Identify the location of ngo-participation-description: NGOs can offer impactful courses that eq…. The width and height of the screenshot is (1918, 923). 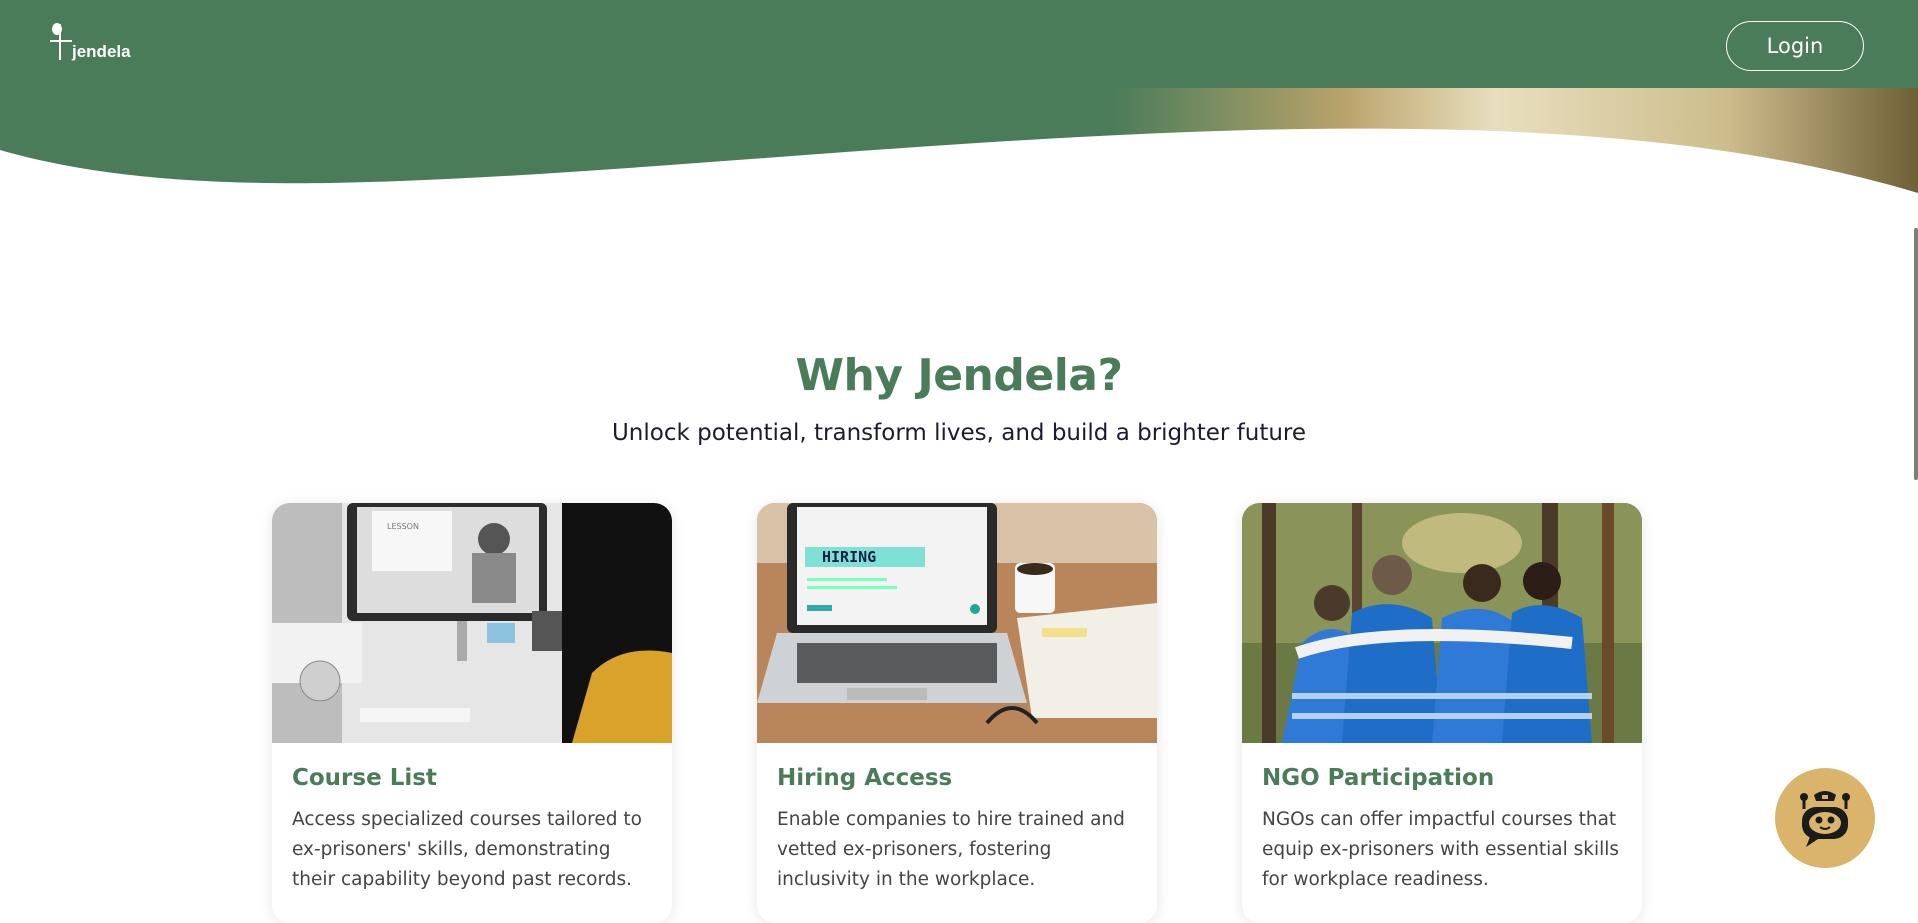
(1441, 849).